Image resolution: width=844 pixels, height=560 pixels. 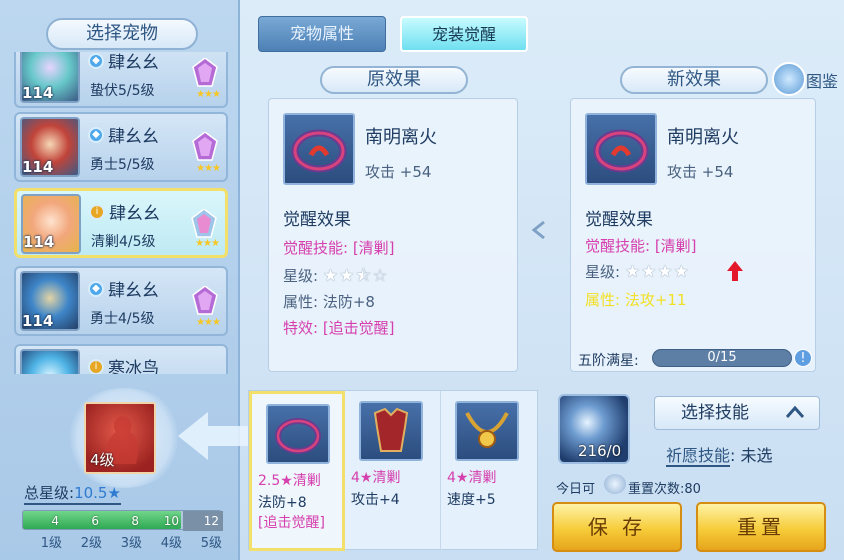 I want to click on reset-token-icon, so click(x=615, y=484).